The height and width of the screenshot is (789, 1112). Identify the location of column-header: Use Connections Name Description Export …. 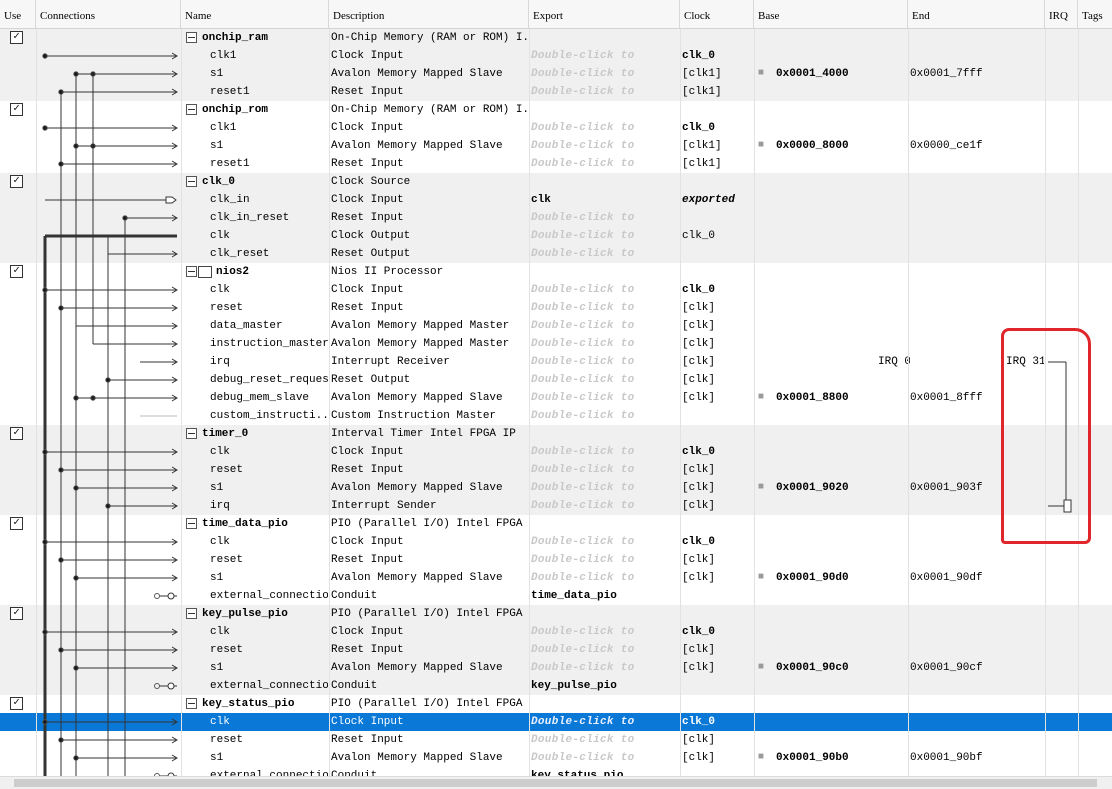
(556, 14).